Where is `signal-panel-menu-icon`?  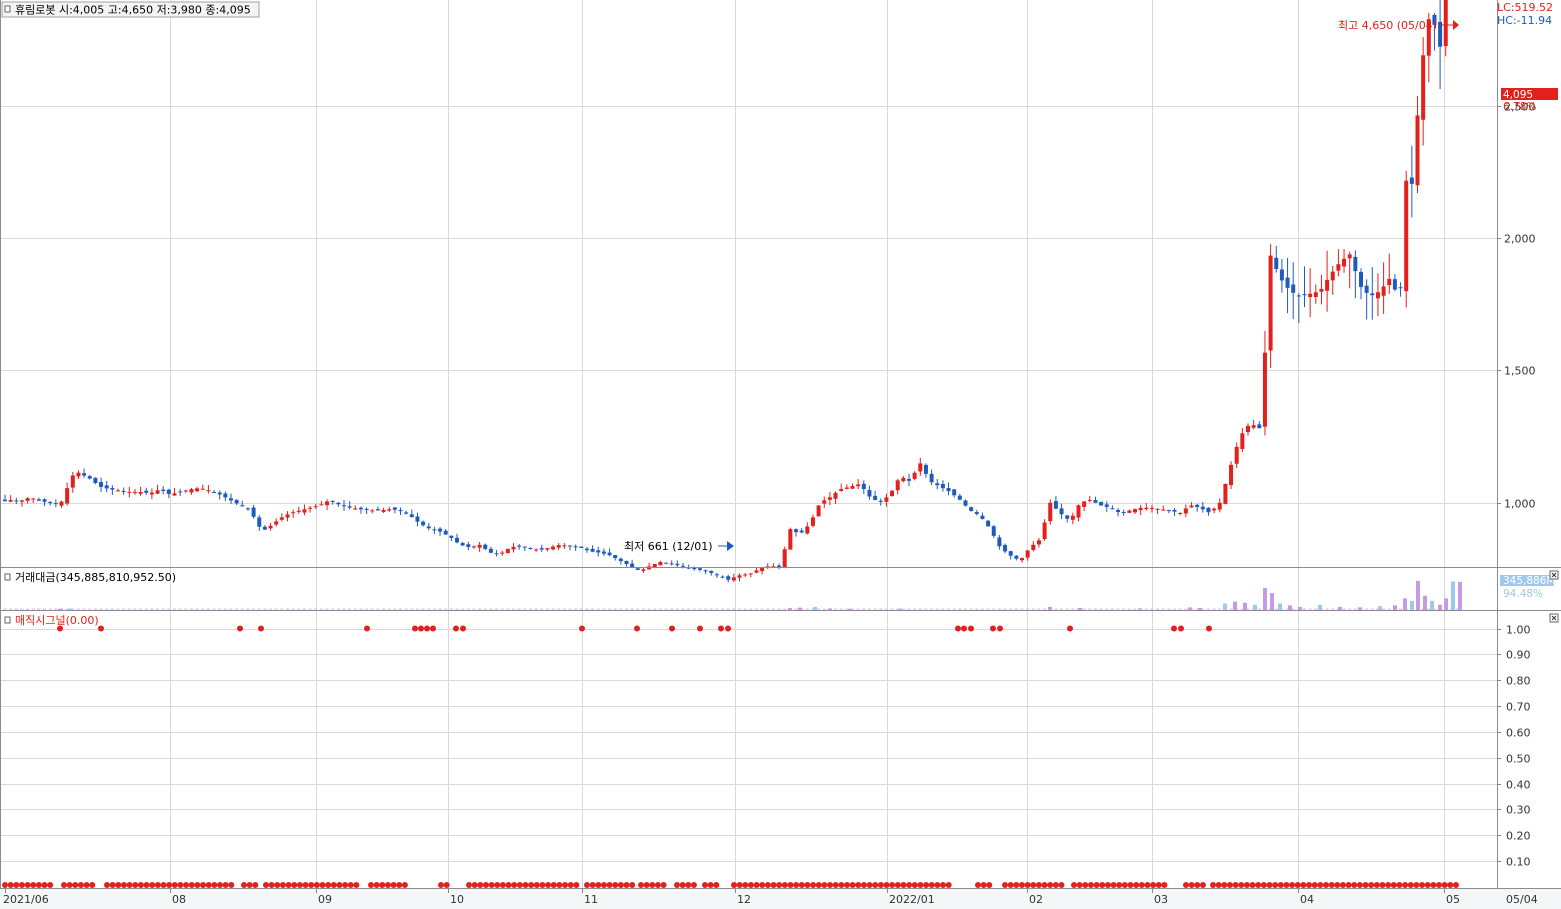
signal-panel-menu-icon is located at coordinates (7, 620).